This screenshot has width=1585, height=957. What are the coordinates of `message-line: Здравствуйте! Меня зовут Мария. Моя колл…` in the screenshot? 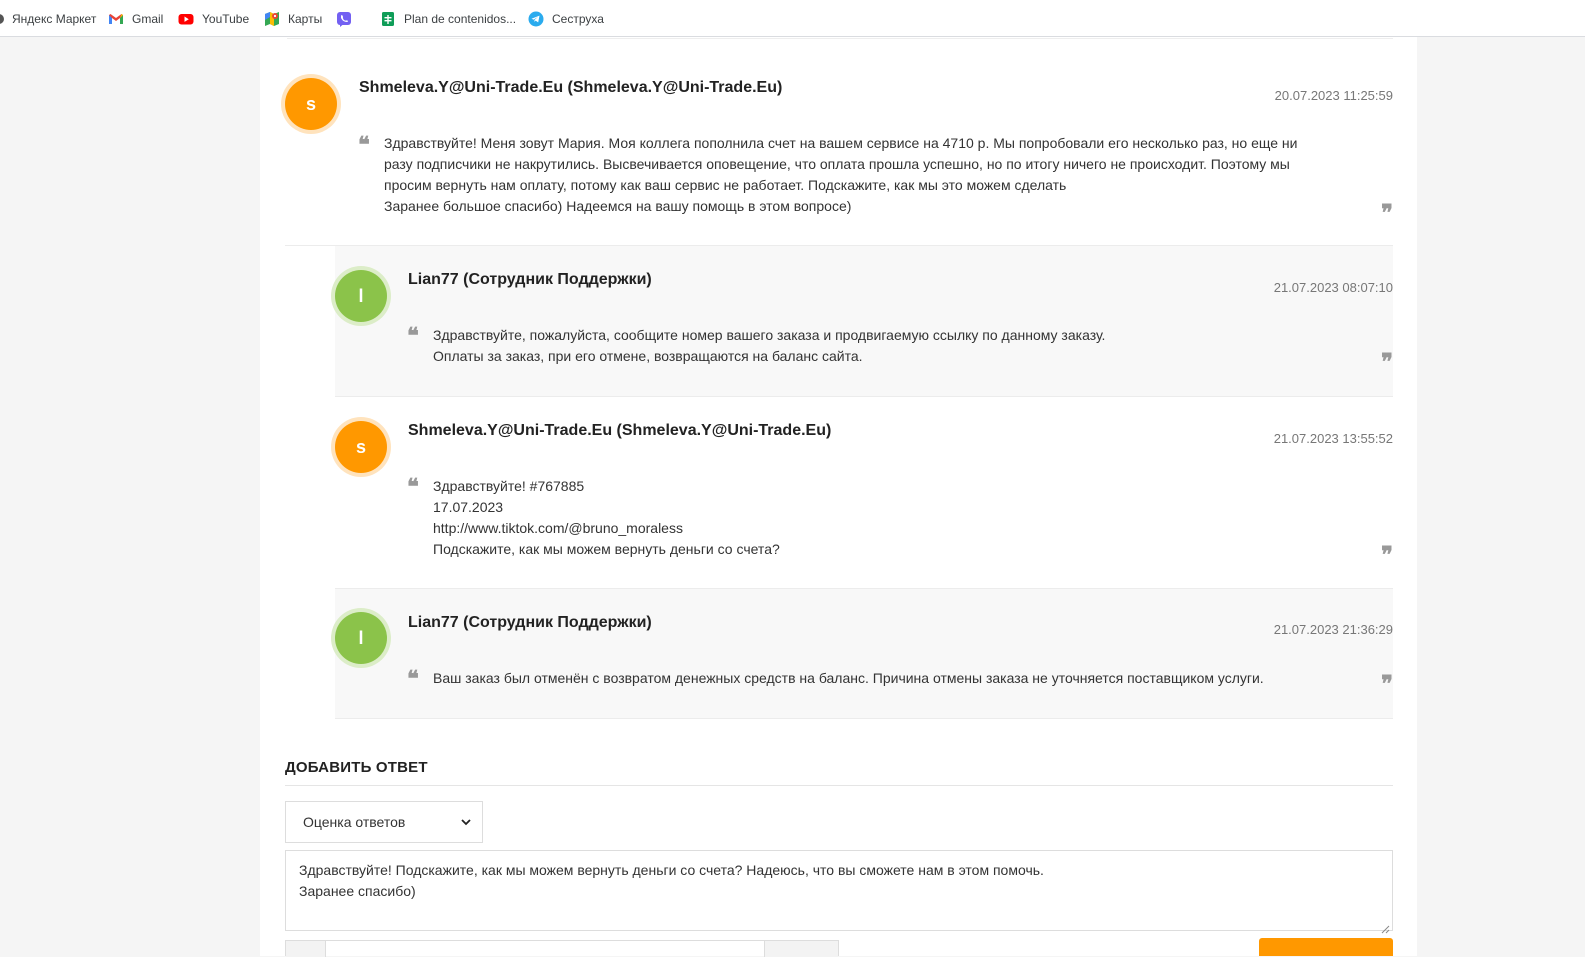 It's located at (841, 143).